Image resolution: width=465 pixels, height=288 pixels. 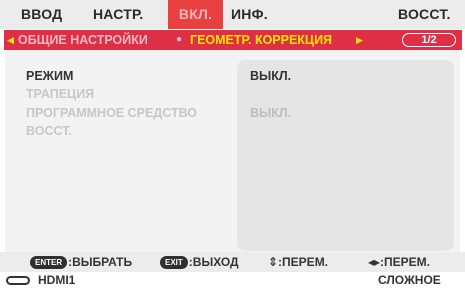 What do you see at coordinates (261, 14) in the screenshot?
I see `tab-info: ИНФ.` at bounding box center [261, 14].